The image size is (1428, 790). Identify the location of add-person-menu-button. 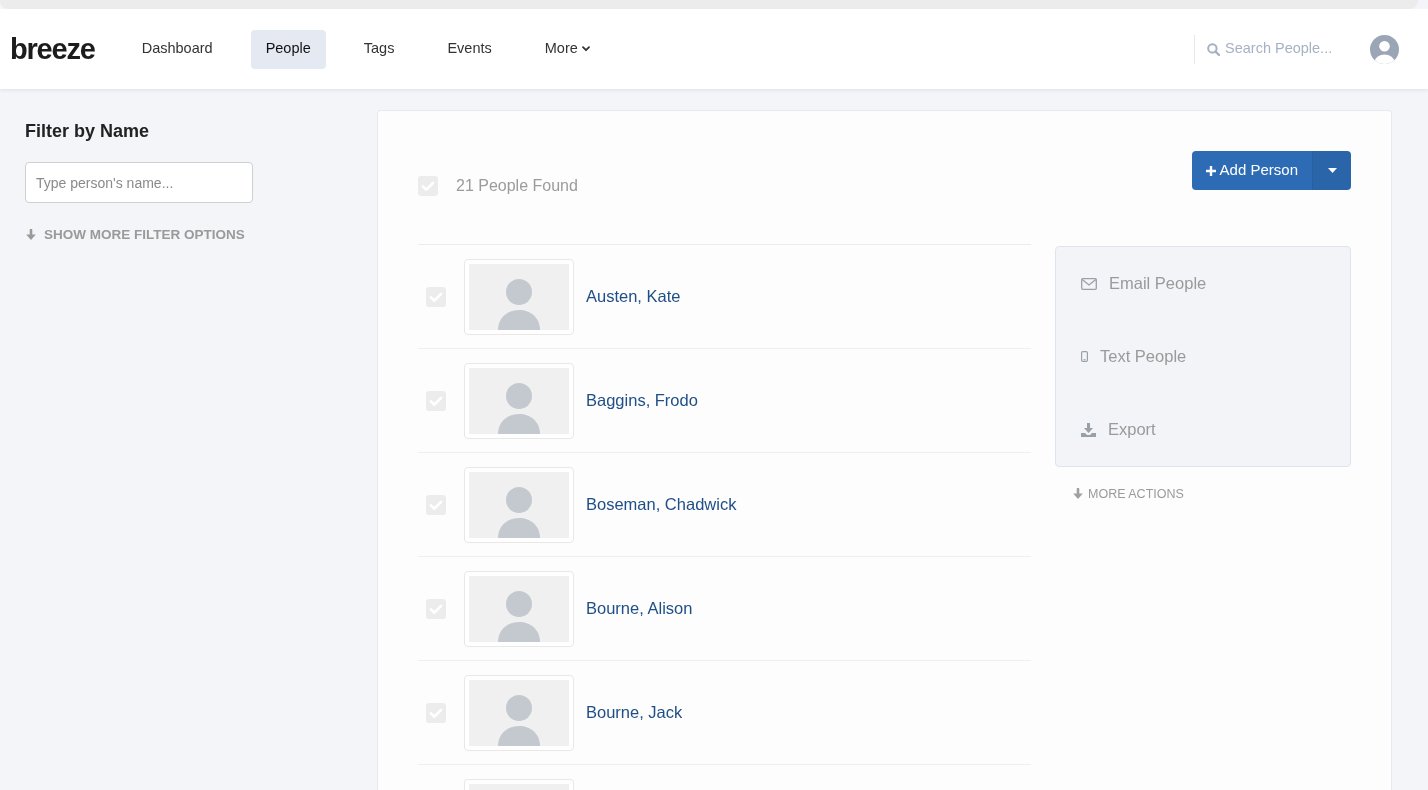
(1331, 170).